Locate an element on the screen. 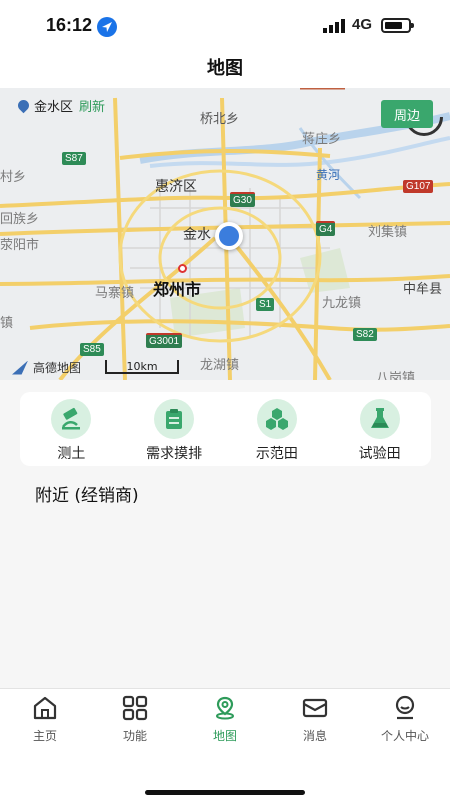  tab-home: 主页 is located at coordinates (45, 717).